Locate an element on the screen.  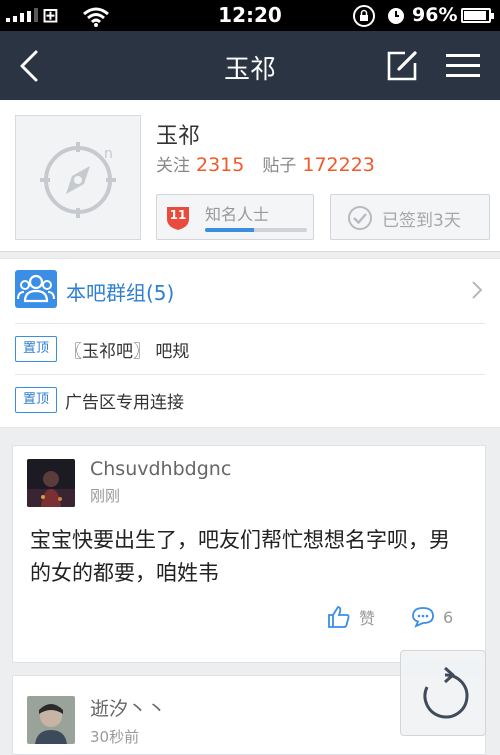
follow-count: 2315 is located at coordinates (220, 165).